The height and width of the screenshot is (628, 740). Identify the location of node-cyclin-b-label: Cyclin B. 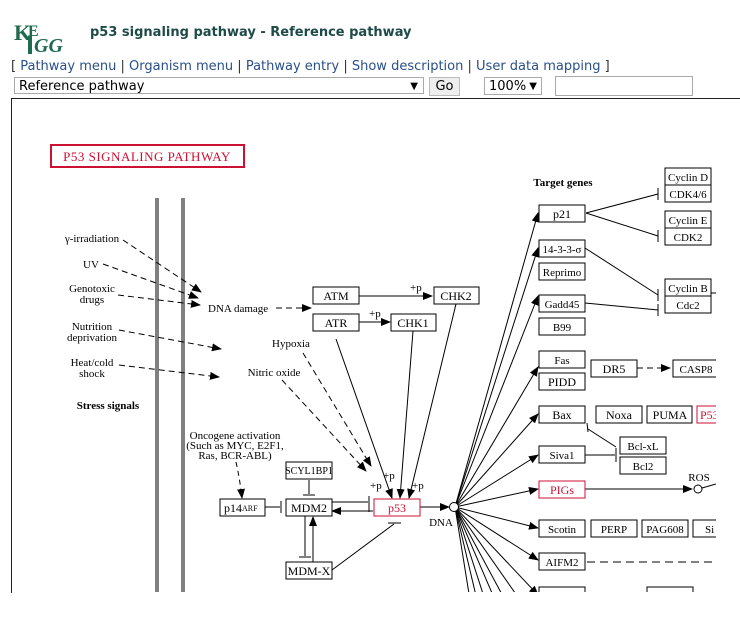
(687, 289).